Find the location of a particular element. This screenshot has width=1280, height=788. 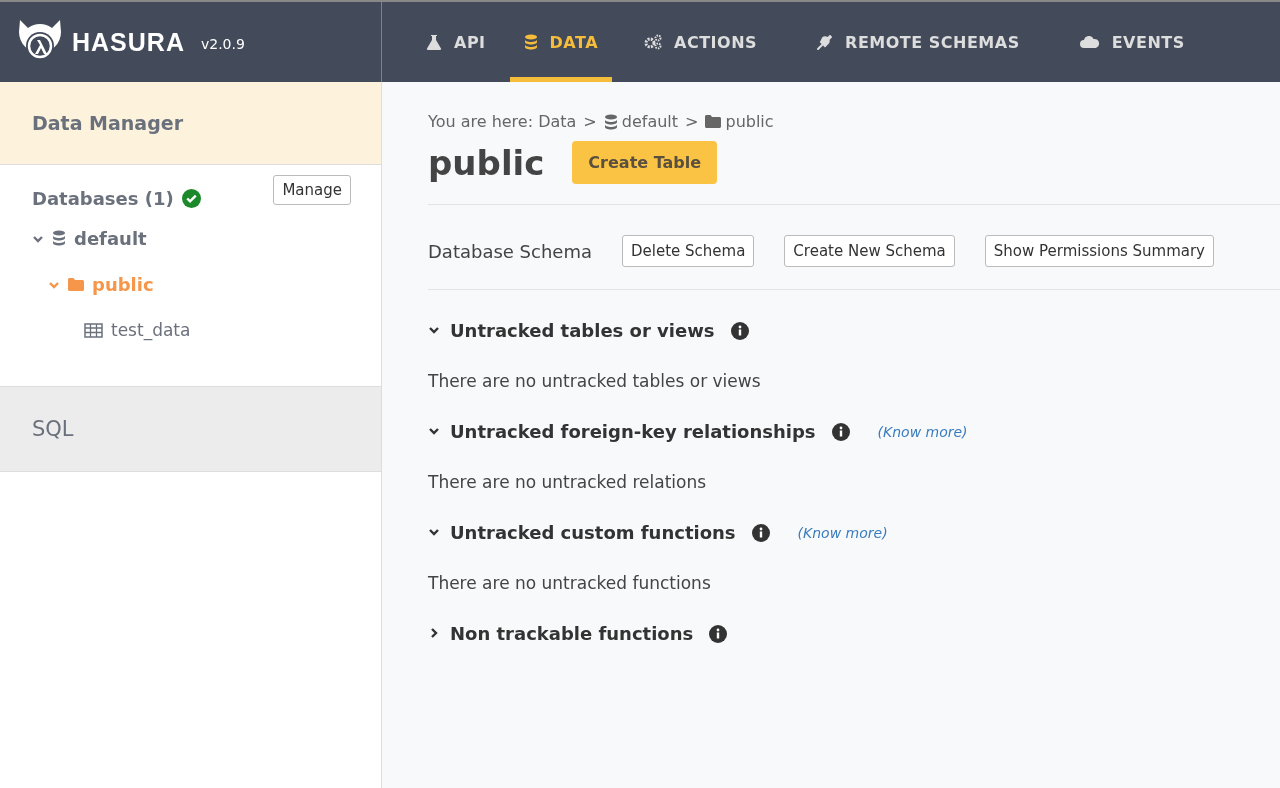

schema-button: Create New Schema is located at coordinates (869, 251).